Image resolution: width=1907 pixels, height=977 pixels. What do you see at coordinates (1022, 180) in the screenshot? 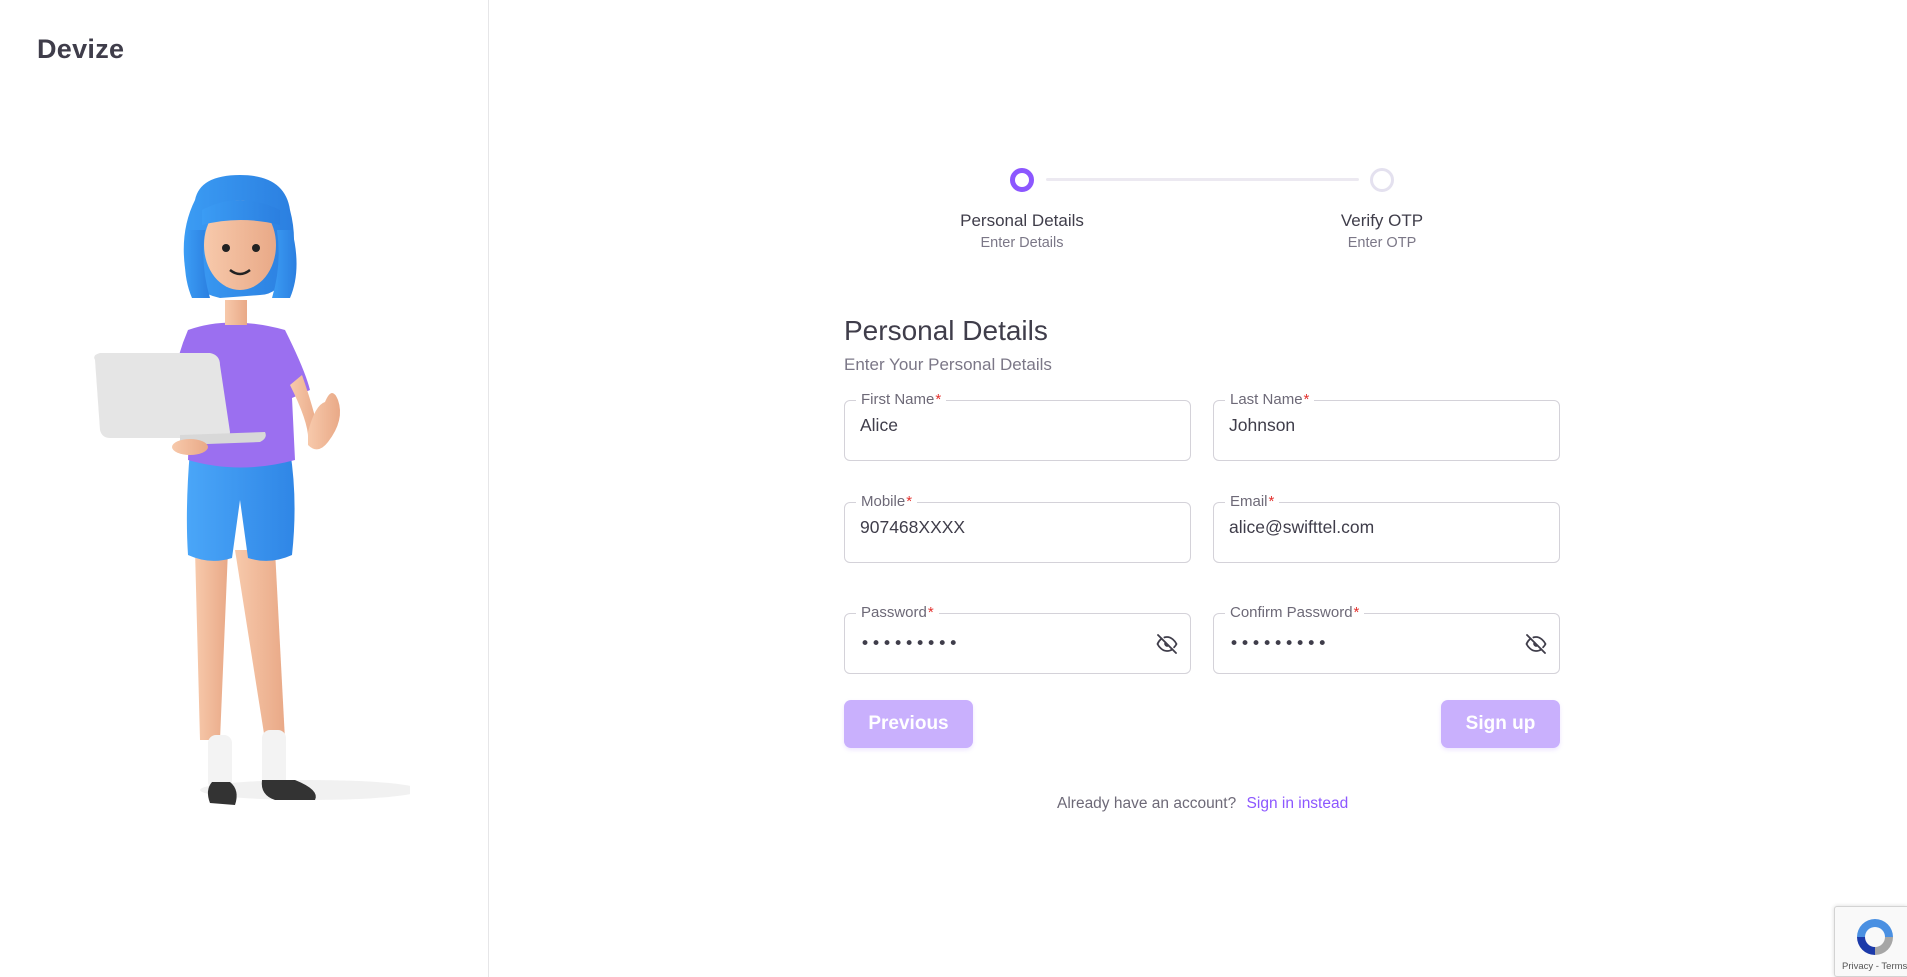
I see `step-personal-details-indicator` at bounding box center [1022, 180].